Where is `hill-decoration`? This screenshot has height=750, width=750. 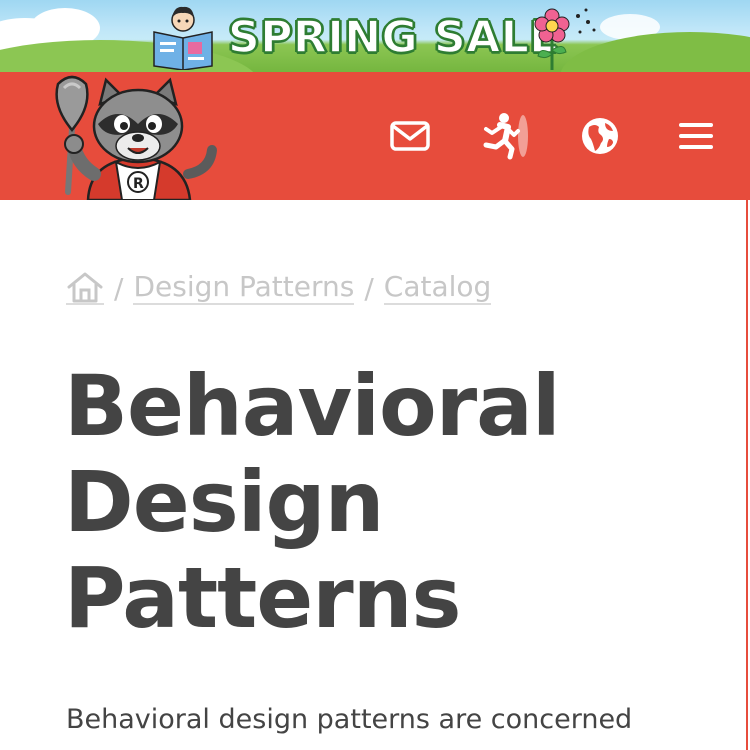 hill-decoration is located at coordinates (130, 56).